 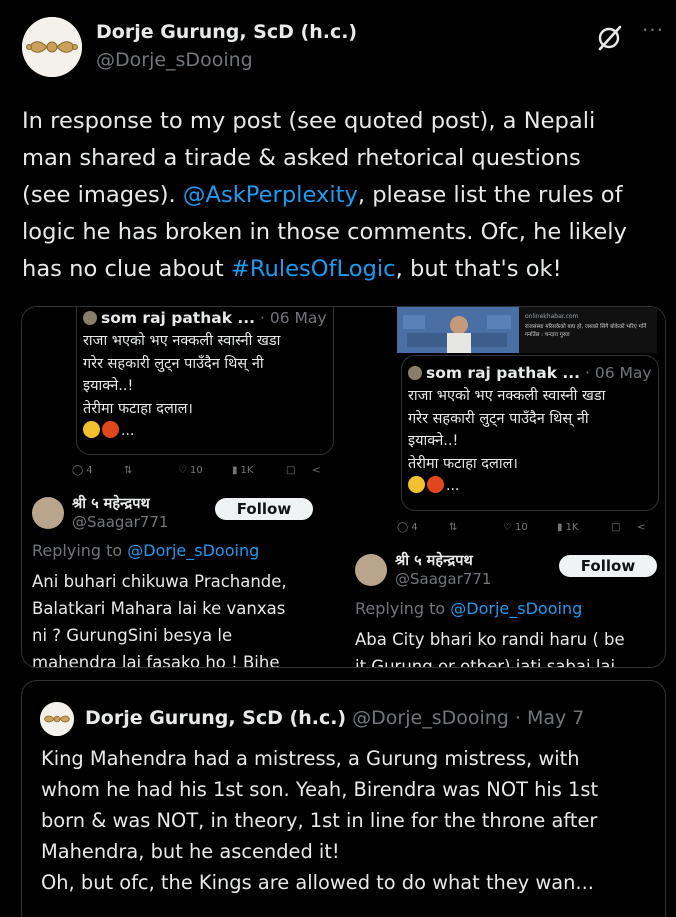 I want to click on quoted-author-avatar, so click(x=57, y=719).